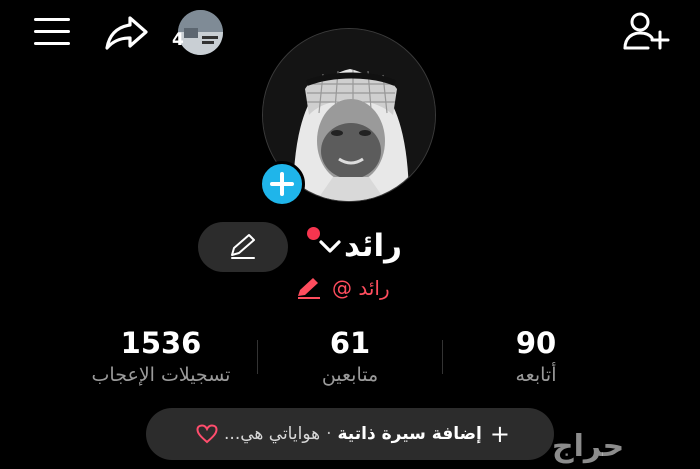  I want to click on stat-likes: 1536 تسجيلات الإعجاب, so click(161, 356).